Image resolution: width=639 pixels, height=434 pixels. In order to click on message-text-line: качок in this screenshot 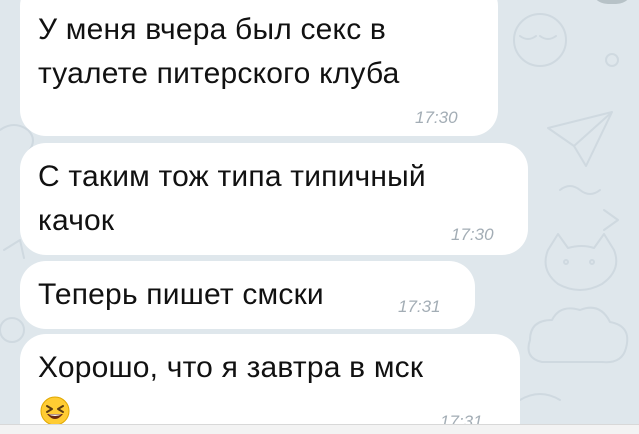, I will do `click(76, 220)`.